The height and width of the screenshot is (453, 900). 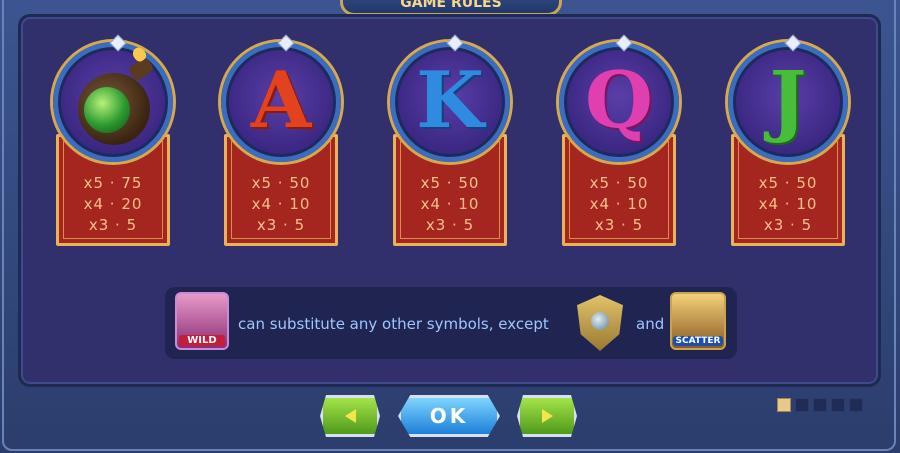 I want to click on symbol-bomb: x5 · 75 x4 · 20 x3 · 5, so click(x=113, y=141).